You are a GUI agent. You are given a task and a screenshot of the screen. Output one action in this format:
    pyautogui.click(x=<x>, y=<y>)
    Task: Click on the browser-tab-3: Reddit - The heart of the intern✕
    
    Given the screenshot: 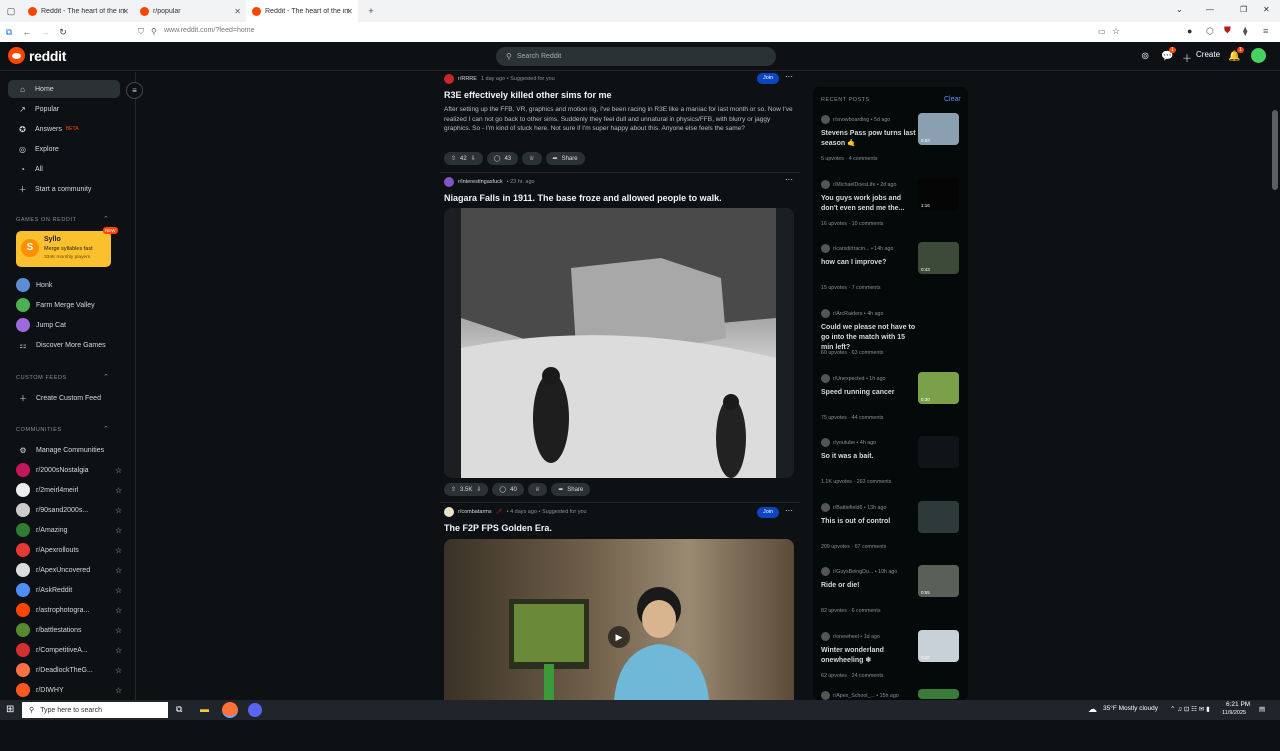 What is the action you would take?
    pyautogui.click(x=302, y=11)
    